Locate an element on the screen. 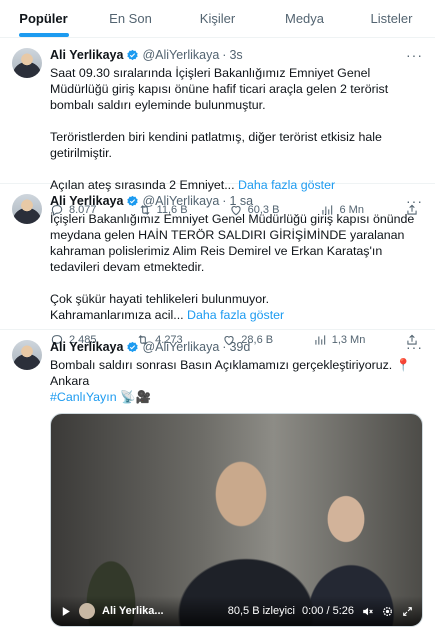  tab-label: En Son is located at coordinates (130, 18).